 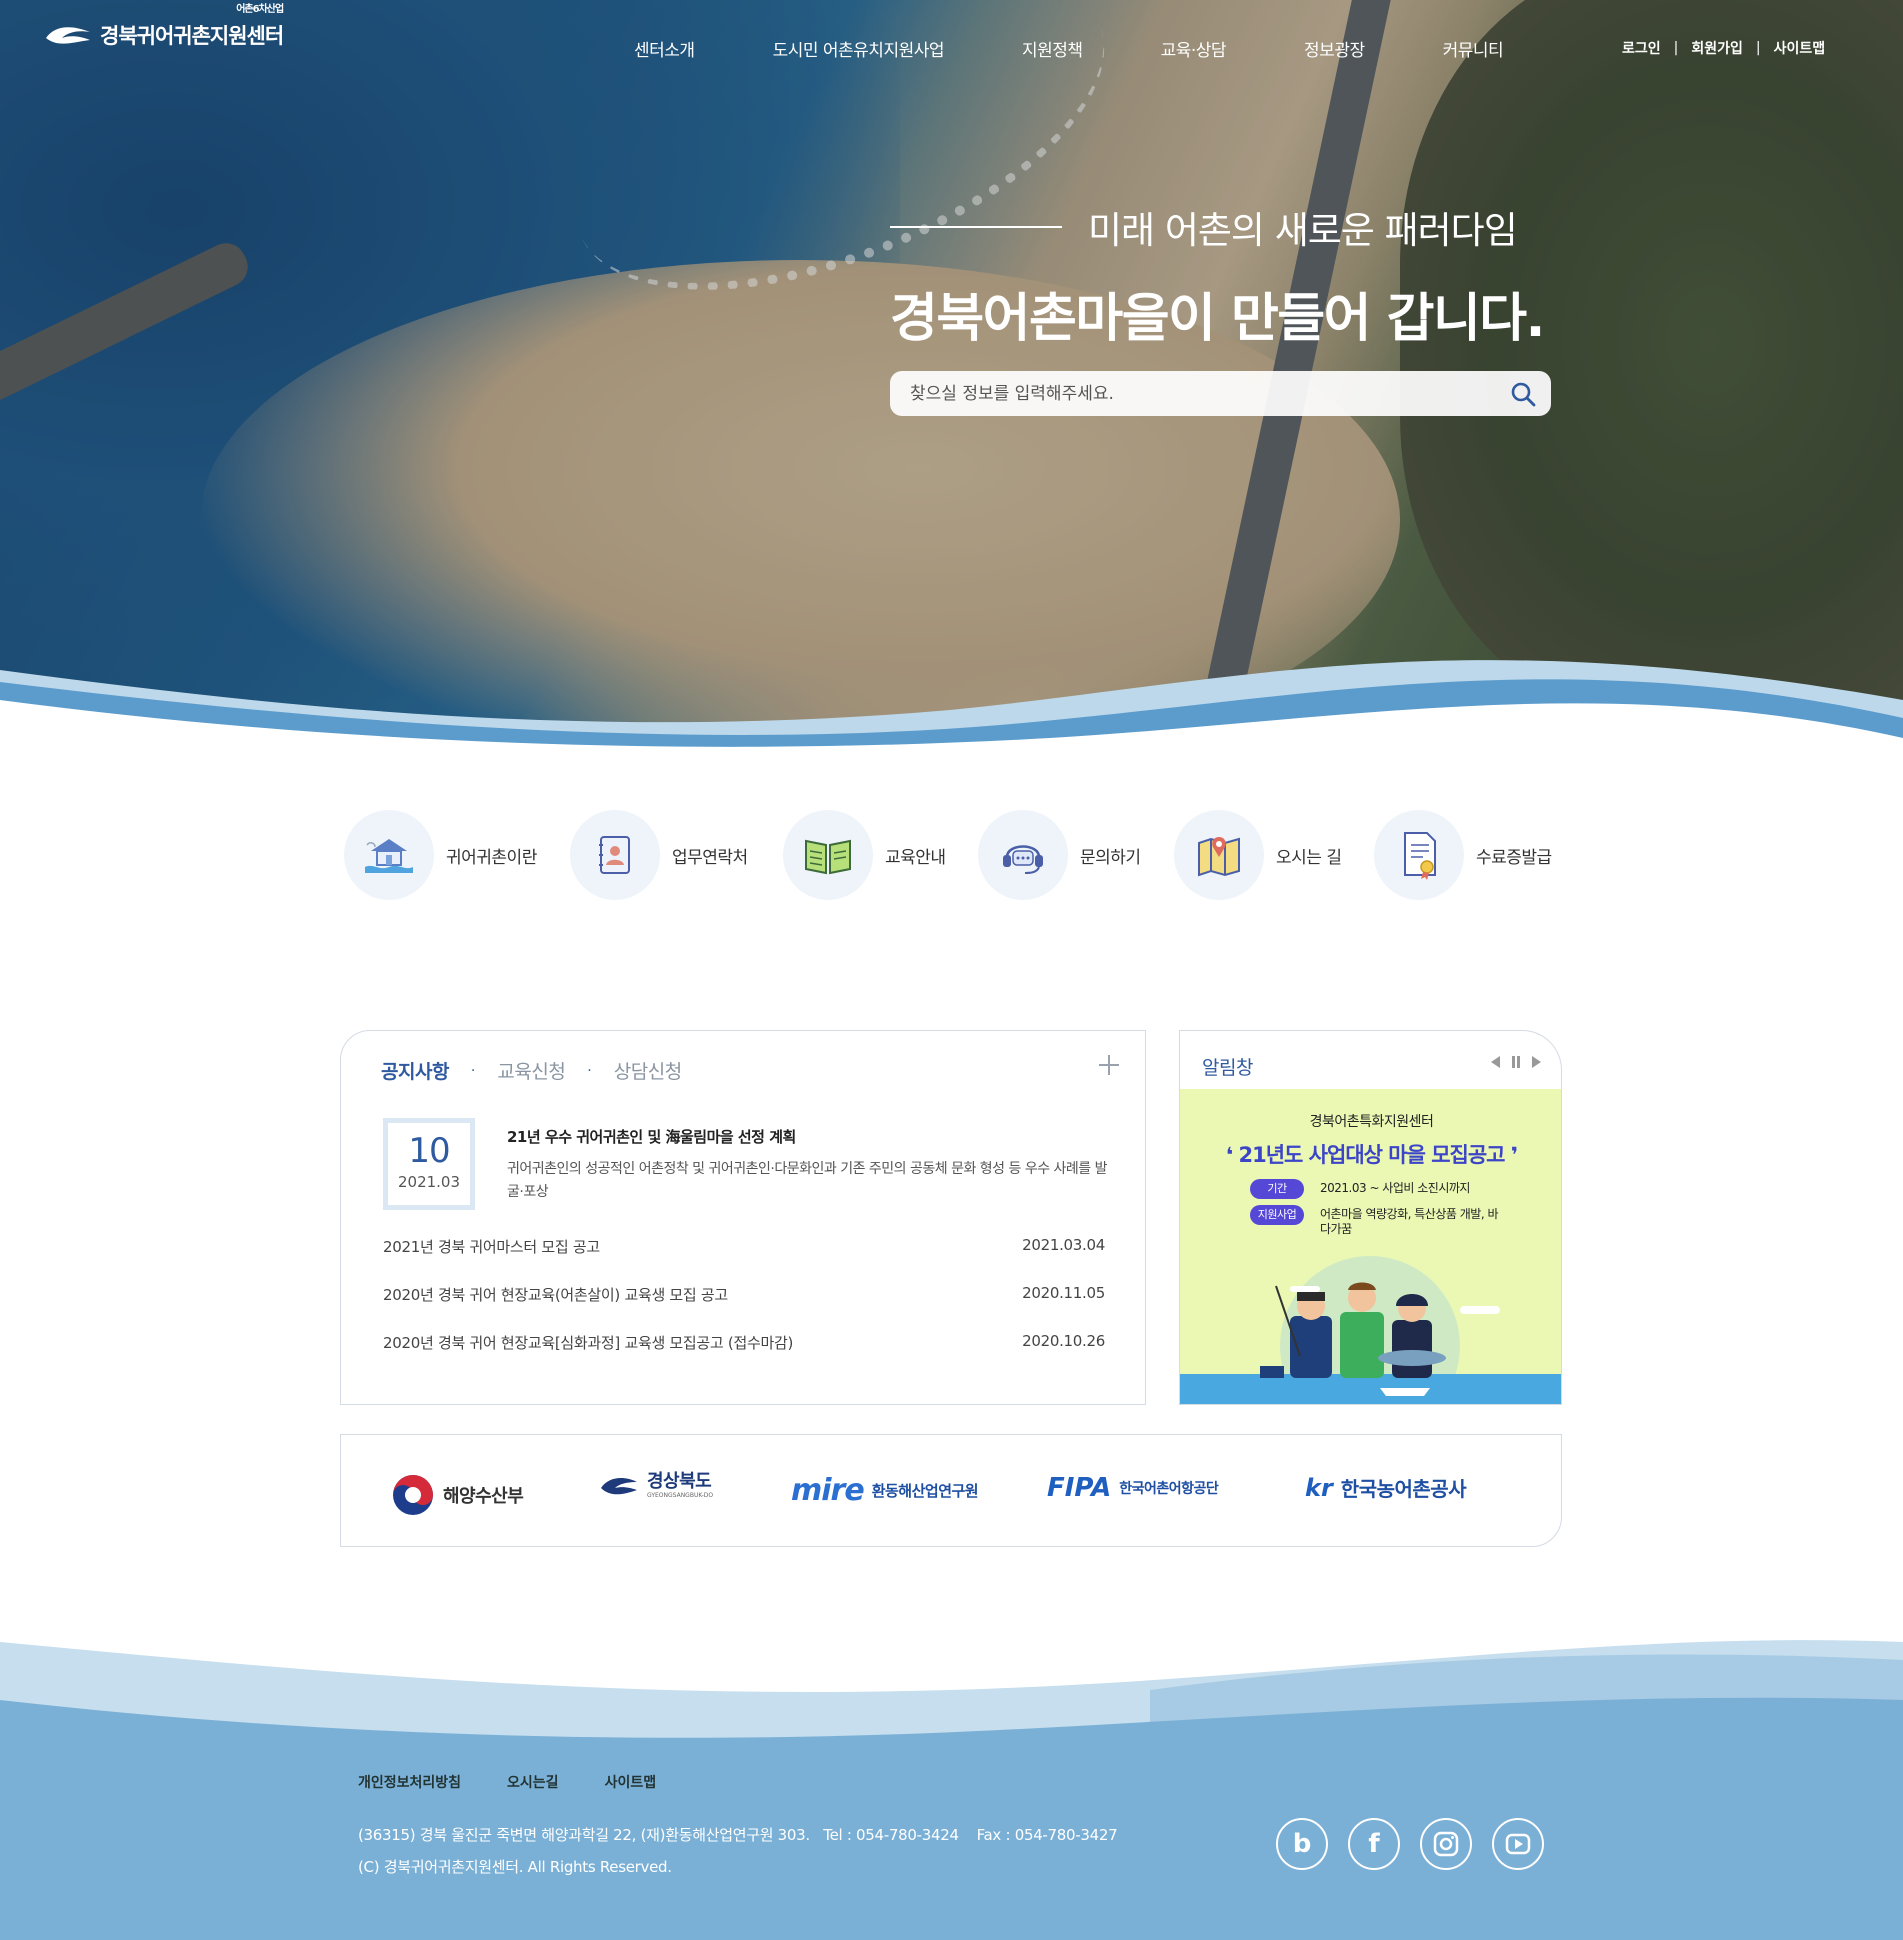 I want to click on popup-title: 알림창, so click(x=1227, y=1068).